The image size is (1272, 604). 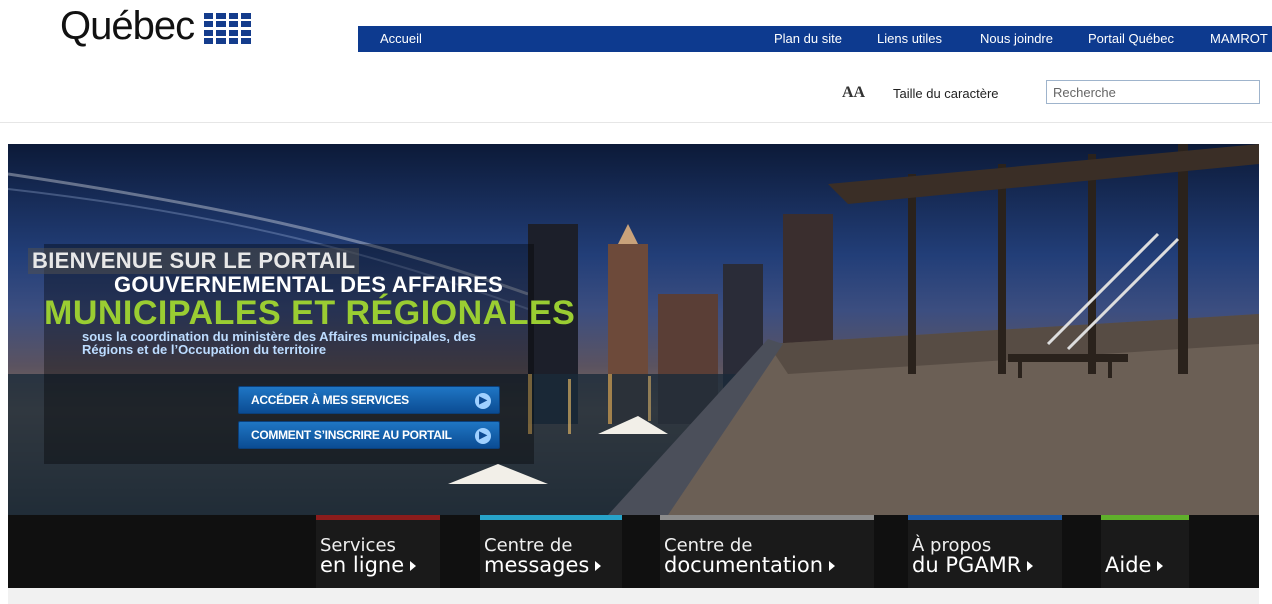 I want to click on quebec-logo: Québec, so click(x=156, y=26).